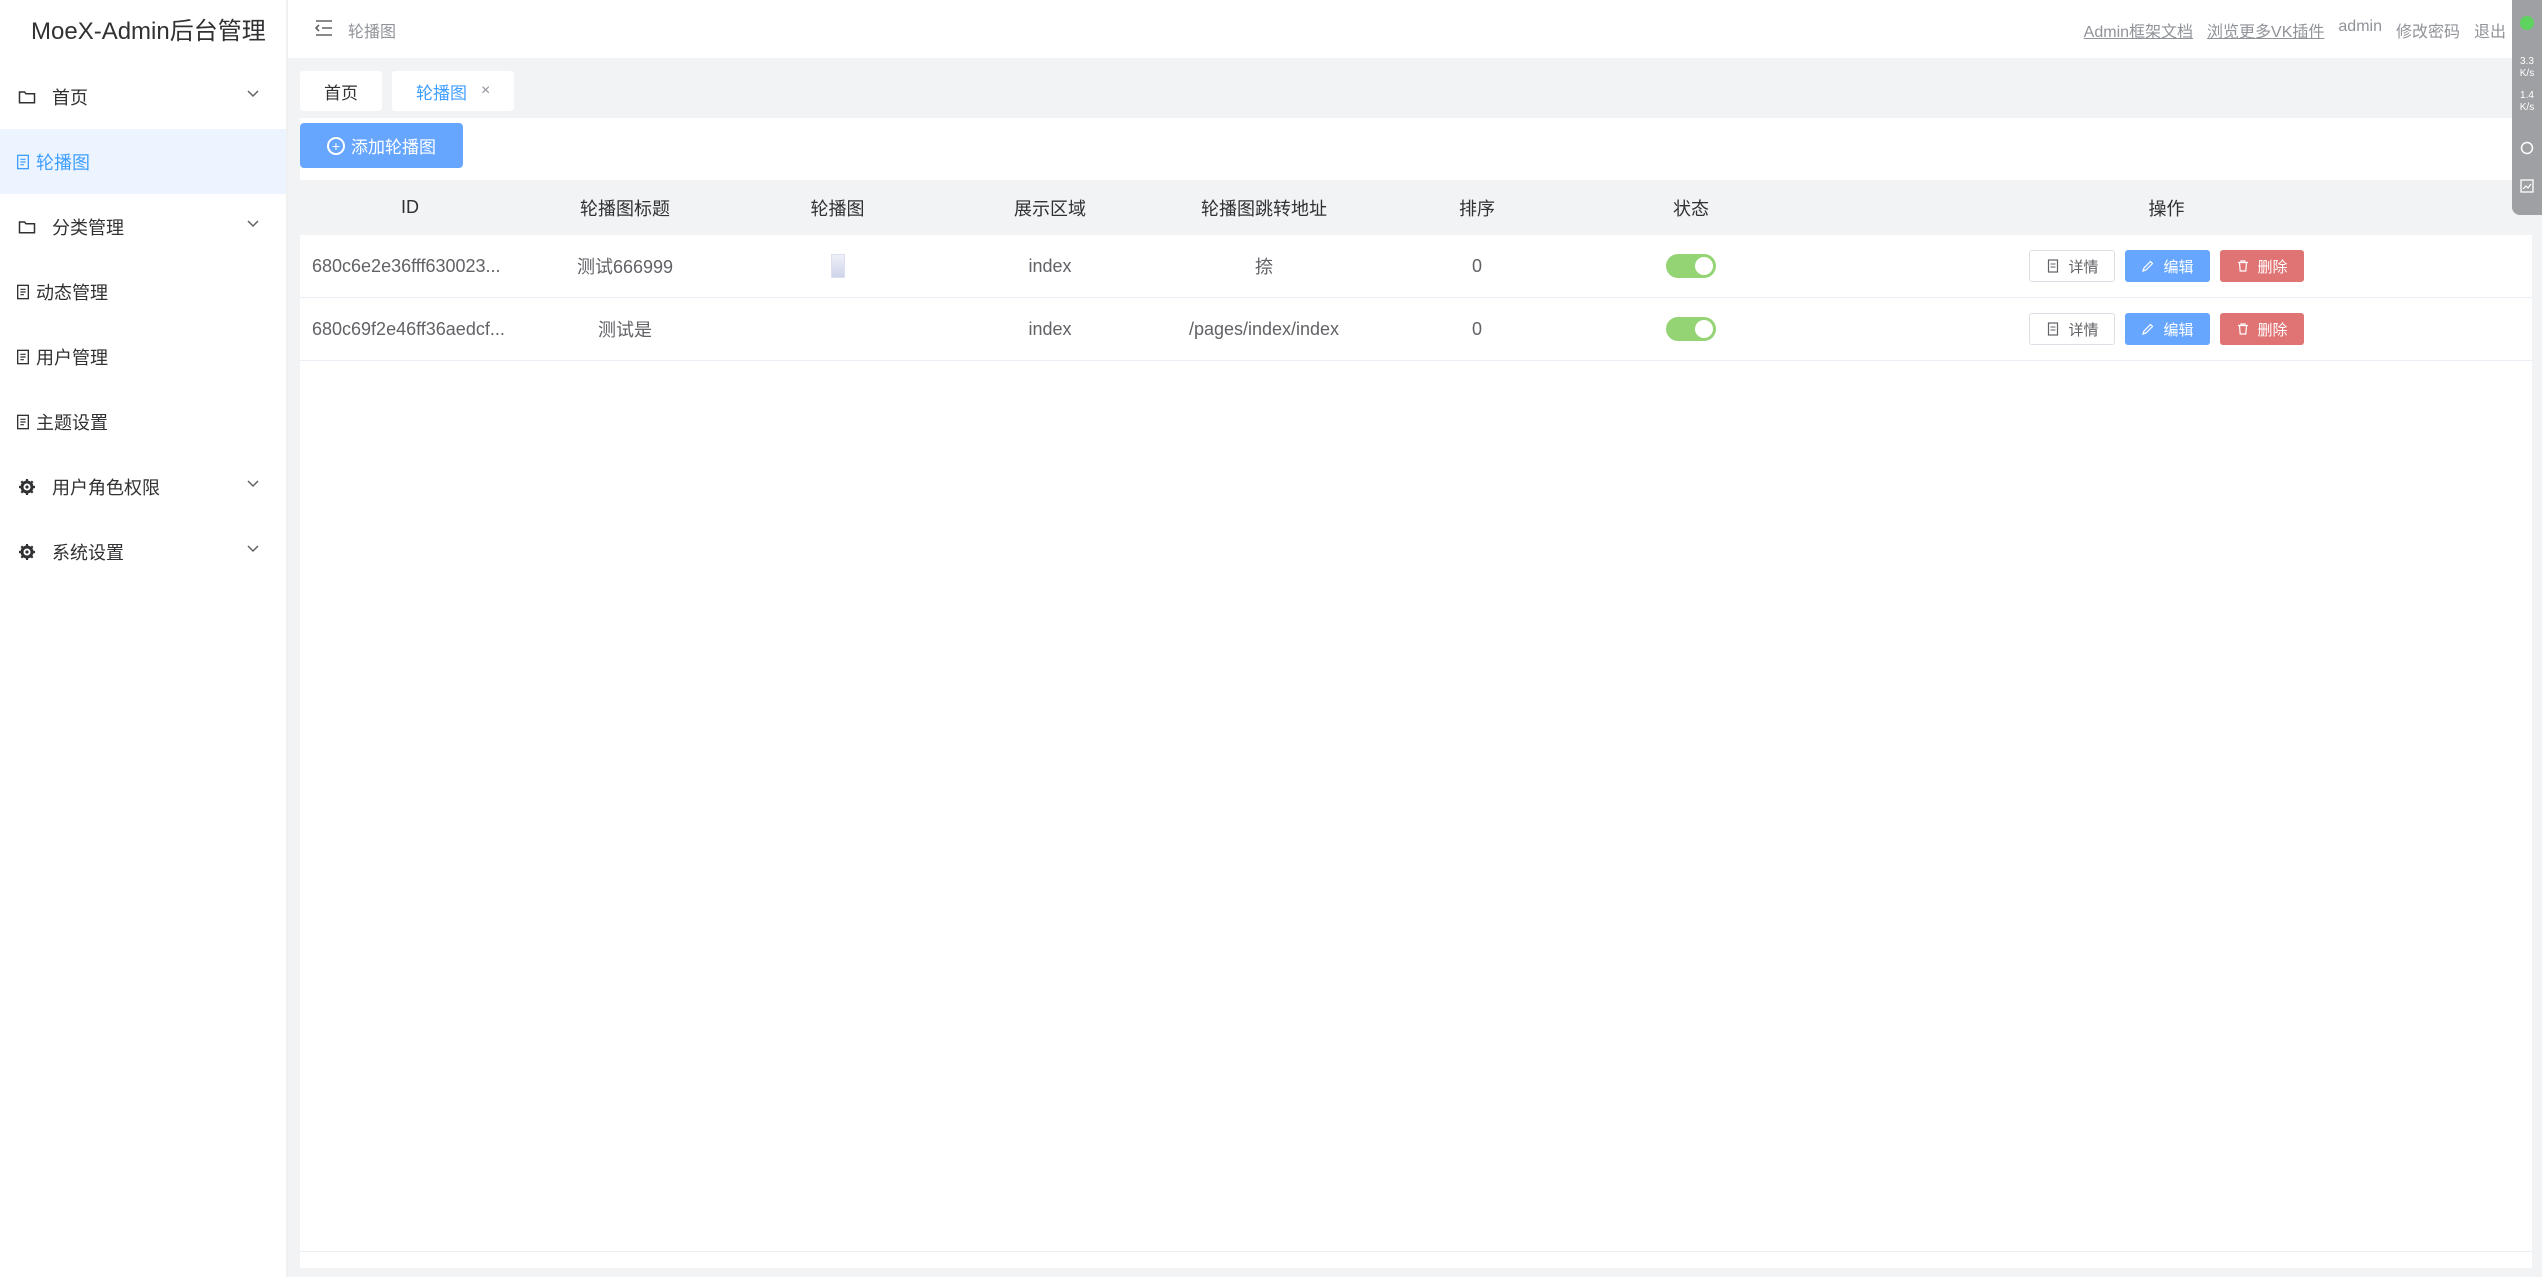 The width and height of the screenshot is (2542, 1277). Describe the element at coordinates (72, 292) in the screenshot. I see `sidebar-item-label: 动态管理` at that location.